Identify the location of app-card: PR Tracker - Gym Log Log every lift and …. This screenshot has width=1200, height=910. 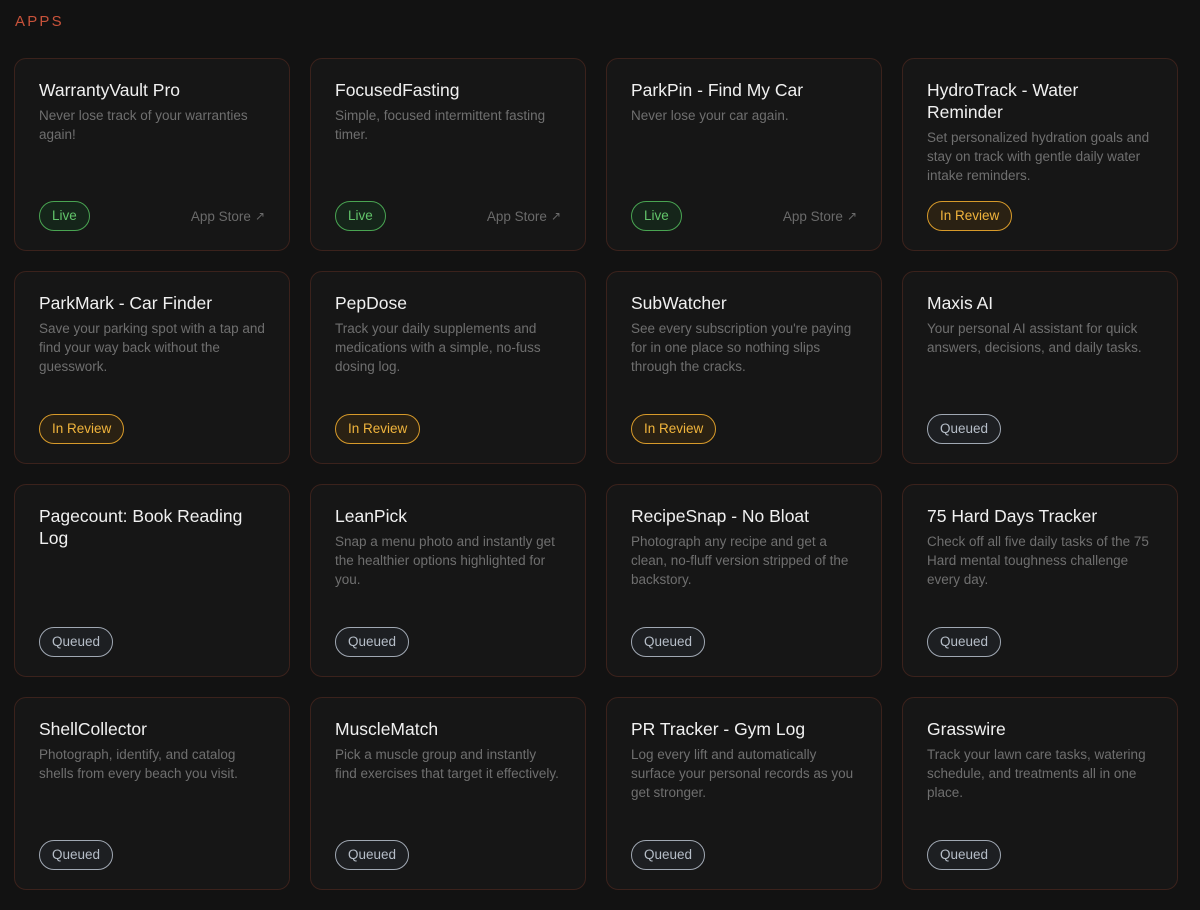
(744, 793).